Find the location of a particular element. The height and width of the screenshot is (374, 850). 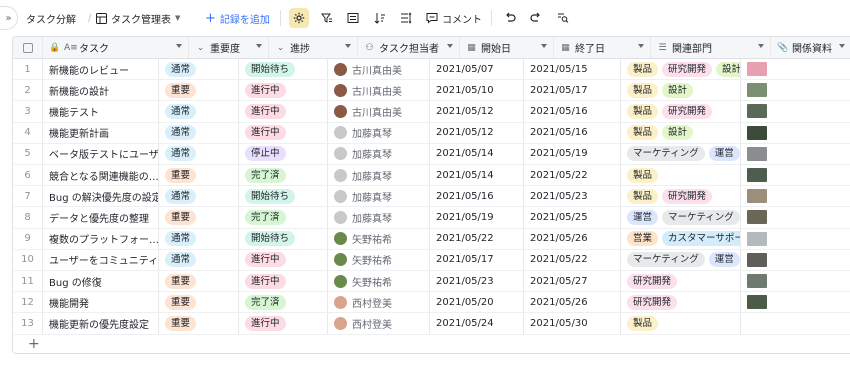

column-header-priority: ⌄ 重要度 is located at coordinates (229, 47).